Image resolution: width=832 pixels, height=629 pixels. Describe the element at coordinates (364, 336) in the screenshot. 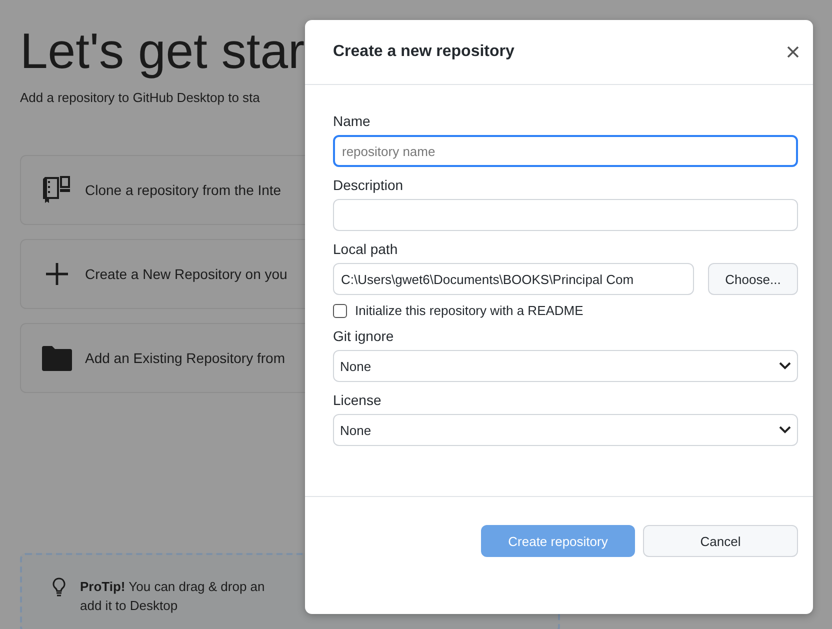

I see `field-label: Git ignore` at that location.